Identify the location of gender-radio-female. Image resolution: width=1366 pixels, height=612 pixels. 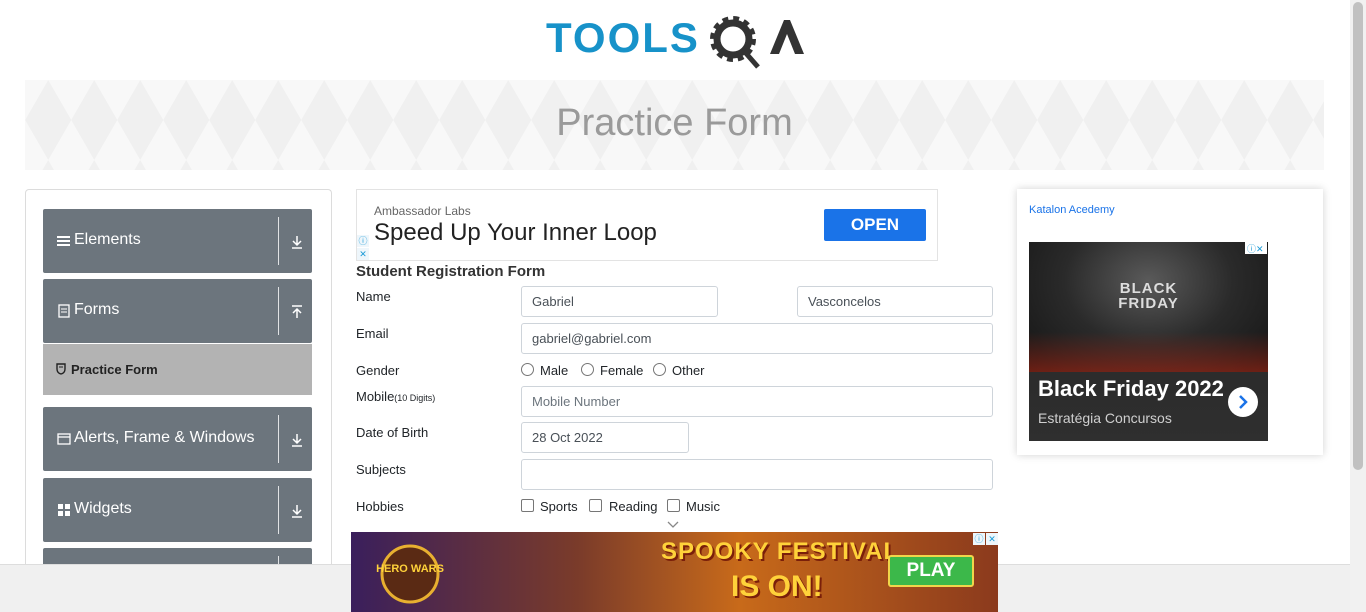
(587, 369).